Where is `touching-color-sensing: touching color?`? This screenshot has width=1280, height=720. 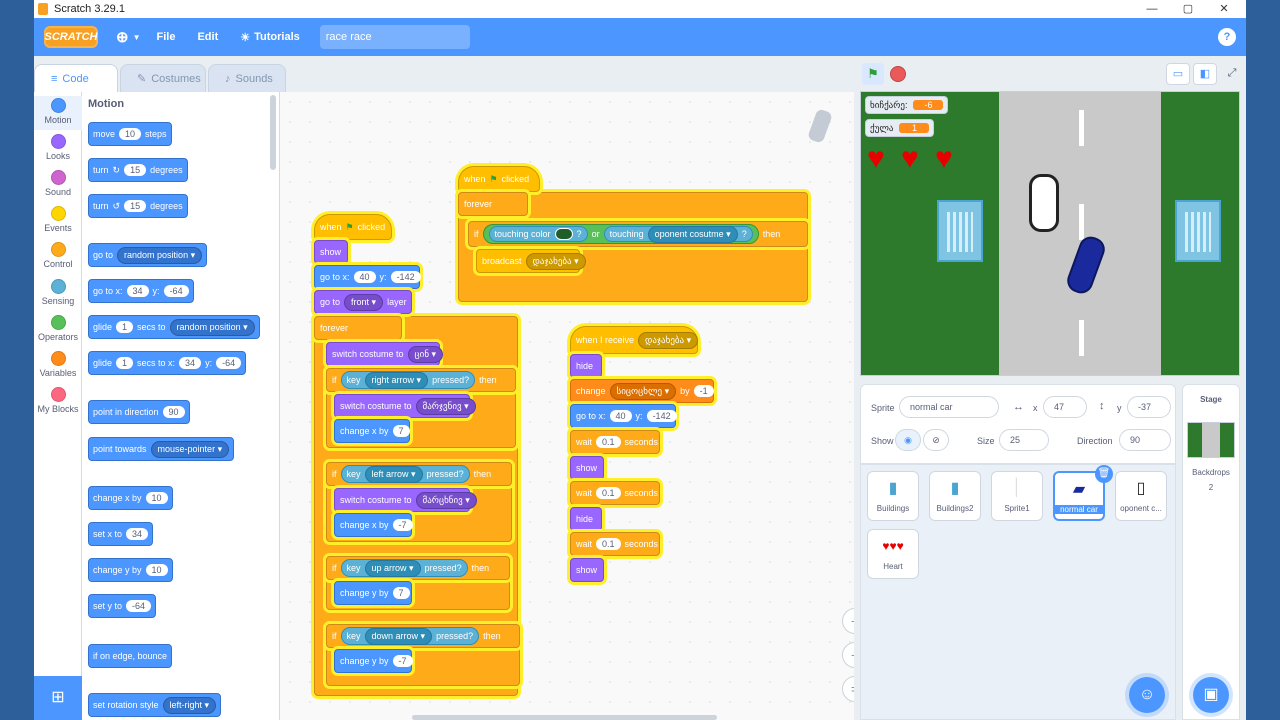 touching-color-sensing: touching color? is located at coordinates (538, 234).